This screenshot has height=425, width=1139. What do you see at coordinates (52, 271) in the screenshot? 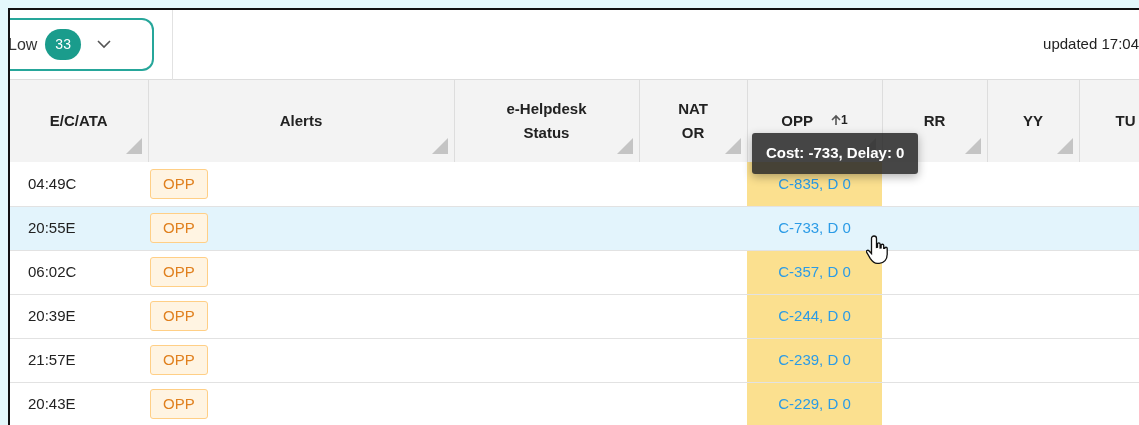
I see `time-text: 06:02C` at bounding box center [52, 271].